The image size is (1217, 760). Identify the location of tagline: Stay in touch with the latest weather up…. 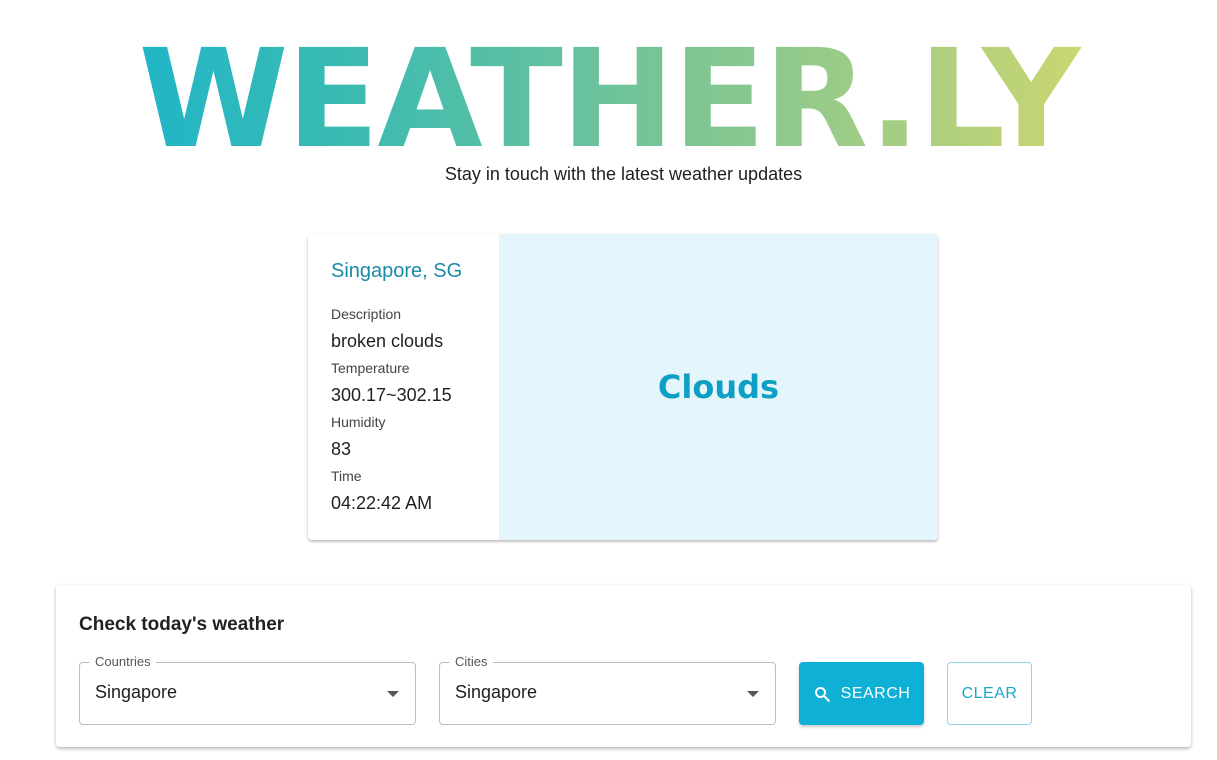
(623, 174).